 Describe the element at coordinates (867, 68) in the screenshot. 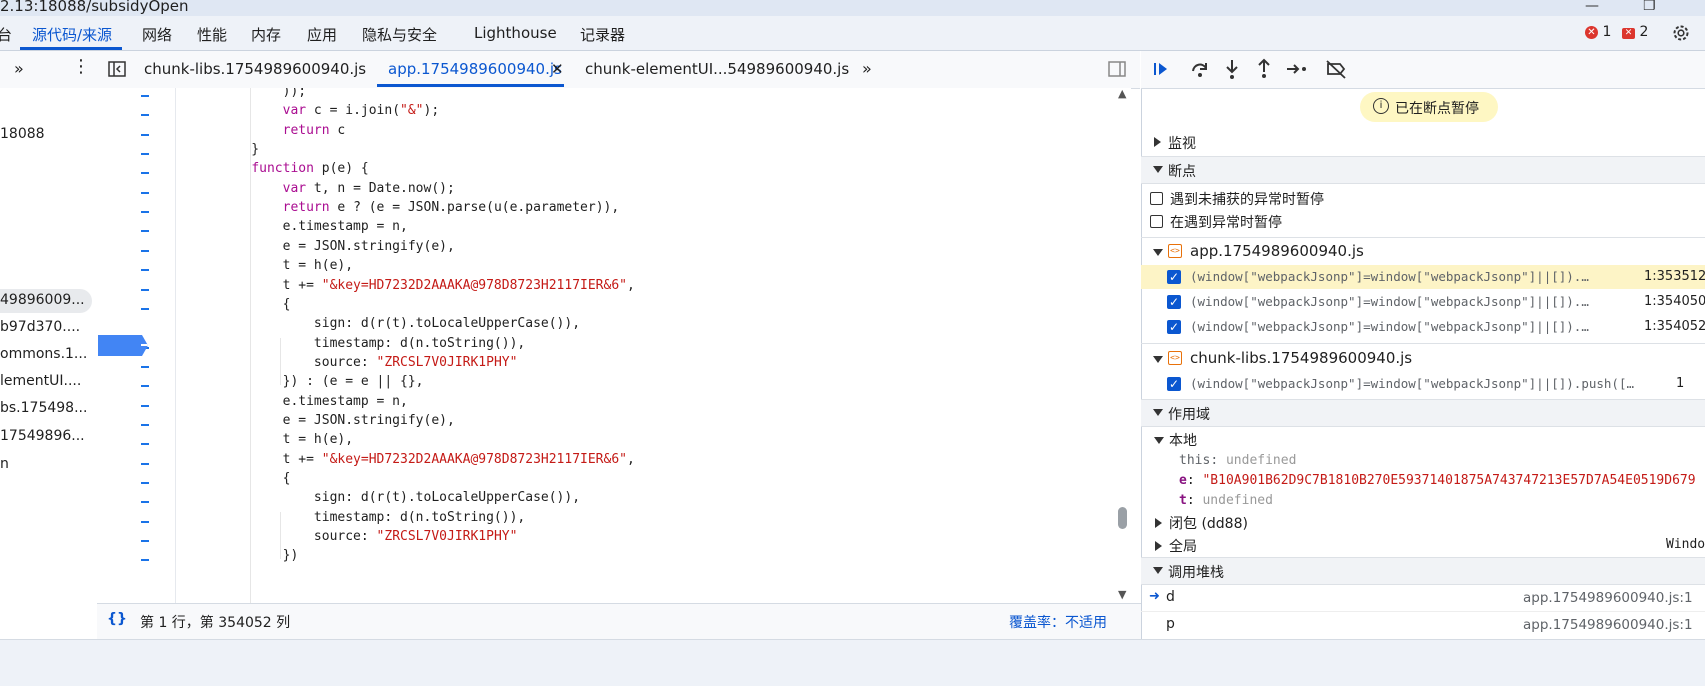

I see `more-tabs-chevron-icon: »` at that location.